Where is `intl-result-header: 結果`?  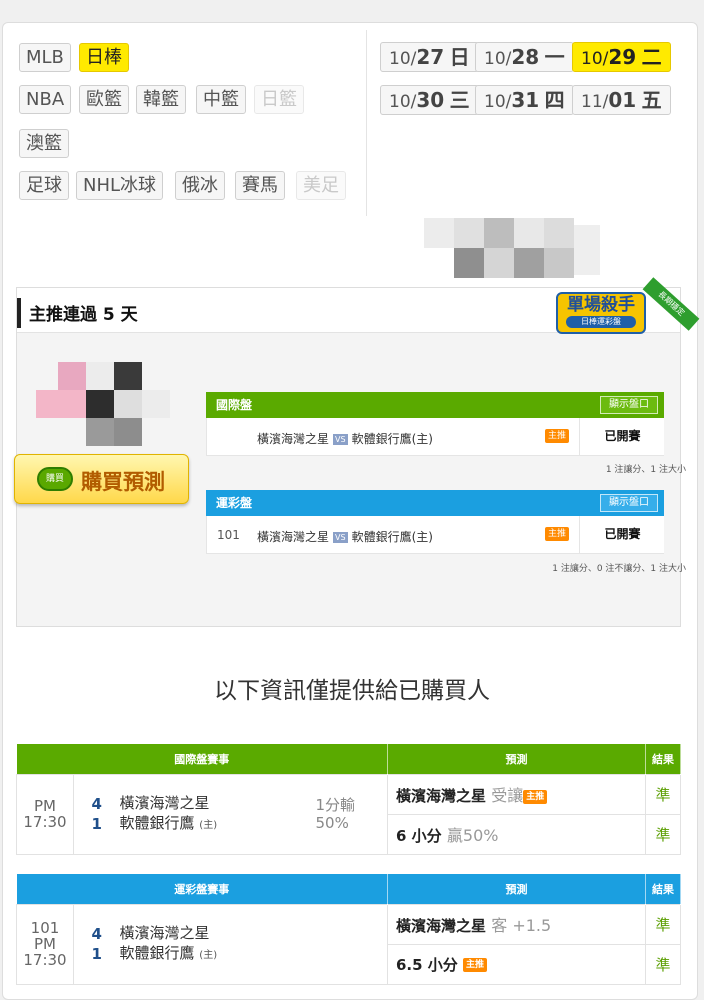 intl-result-header: 結果 is located at coordinates (663, 759).